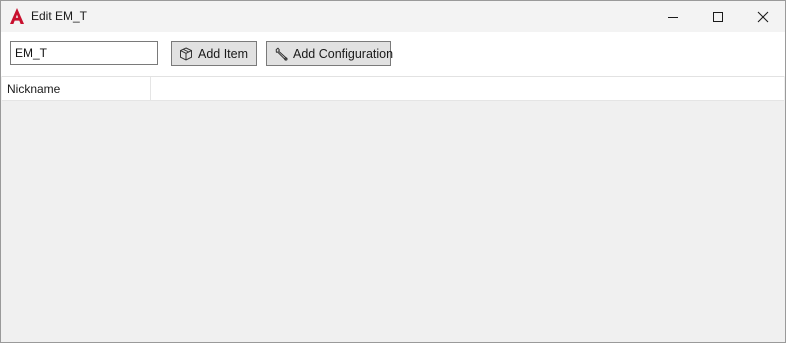 This screenshot has width=786, height=343. Describe the element at coordinates (393, 16) in the screenshot. I see `title-bar: Edit EM_T` at that location.